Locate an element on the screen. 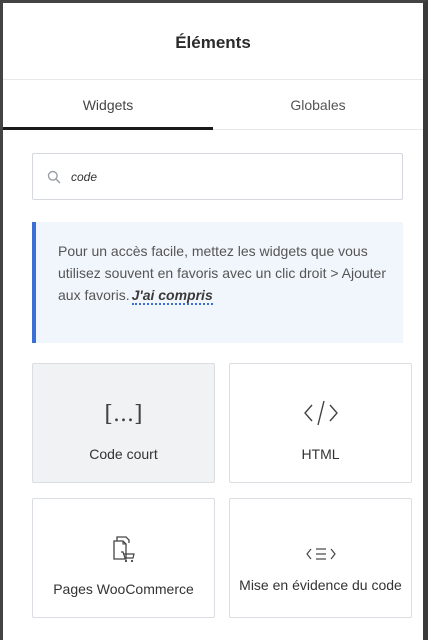  tab-widgets-label: Widgets is located at coordinates (108, 104).